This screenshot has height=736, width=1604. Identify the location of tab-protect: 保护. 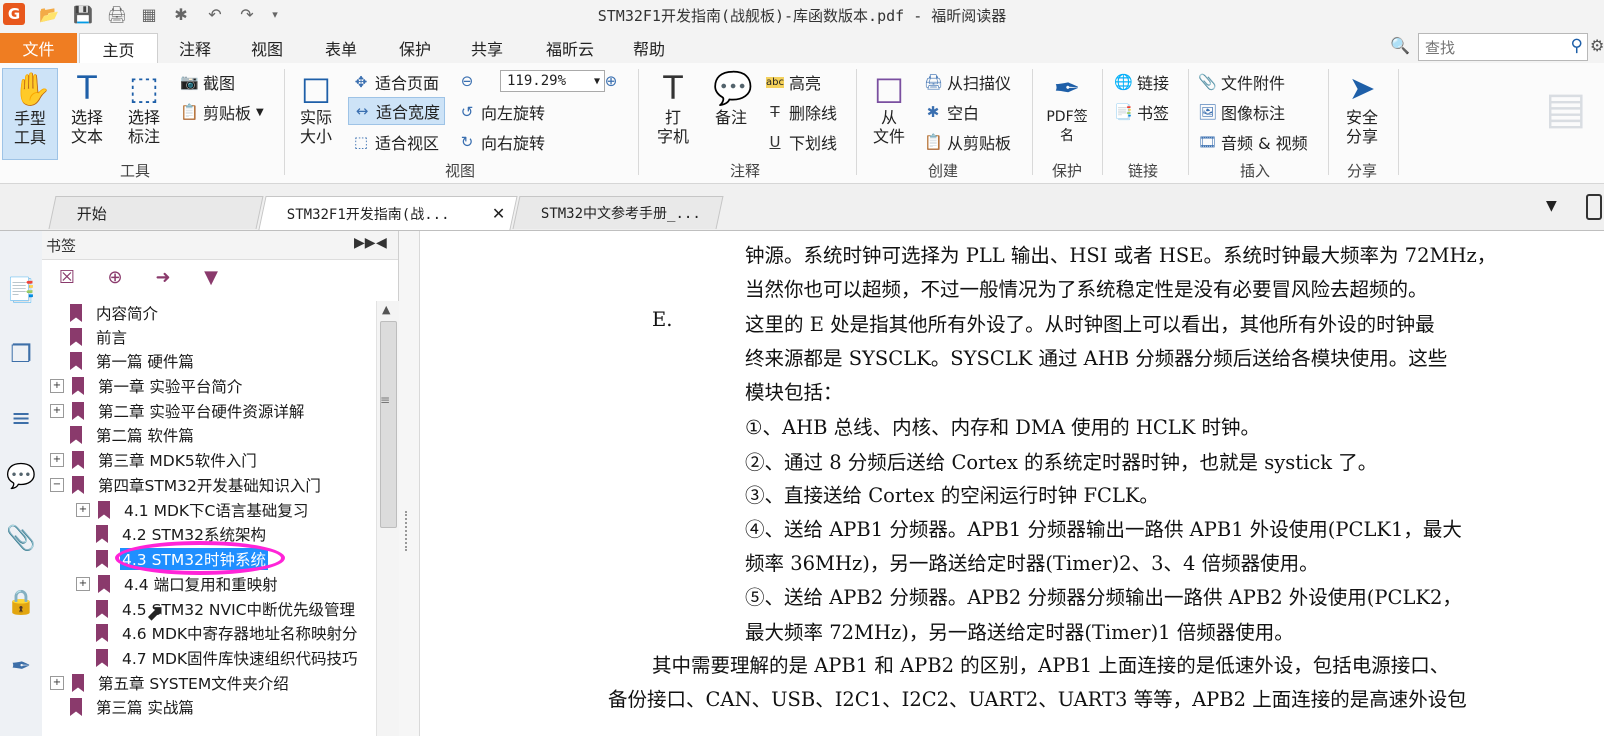
(415, 48).